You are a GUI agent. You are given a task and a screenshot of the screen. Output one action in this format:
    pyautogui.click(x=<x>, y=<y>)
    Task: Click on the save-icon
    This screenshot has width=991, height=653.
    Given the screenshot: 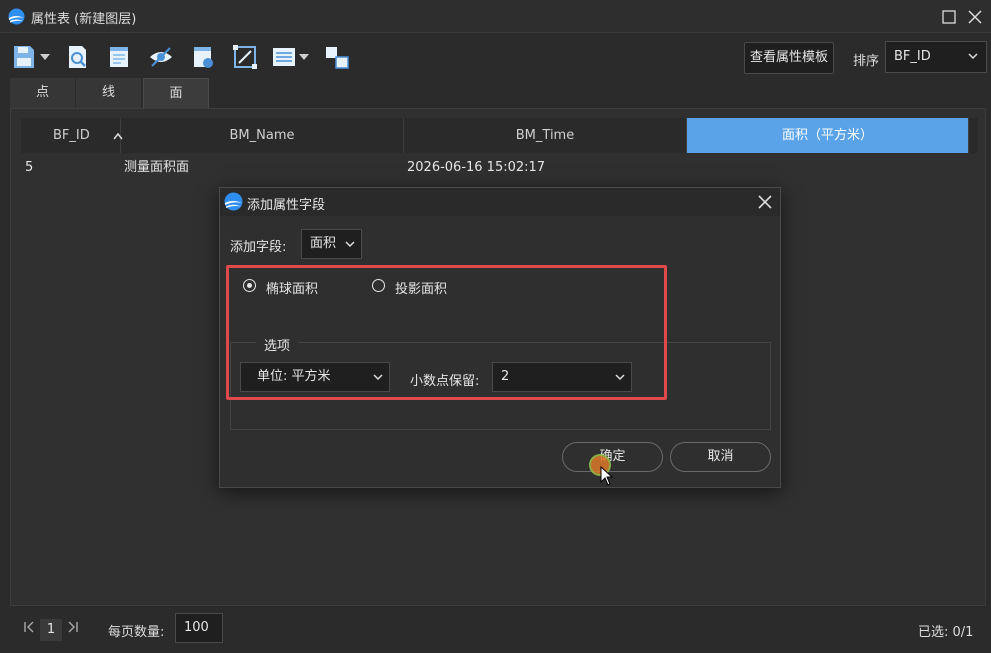 What is the action you would take?
    pyautogui.click(x=24, y=57)
    